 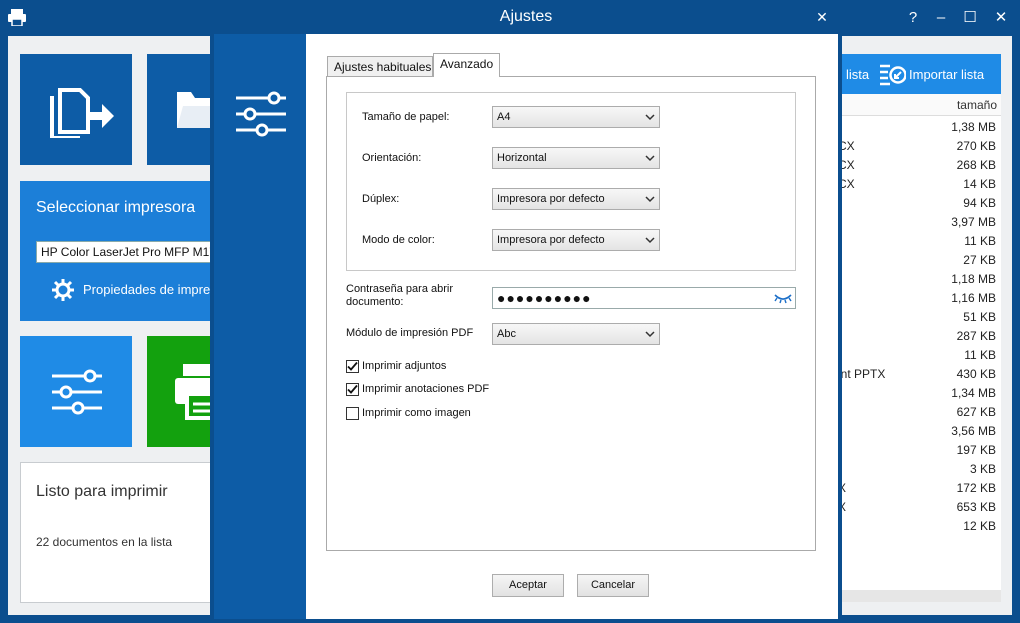 What do you see at coordinates (919, 374) in the screenshot?
I see `list-item: int PPTX 430 KB` at bounding box center [919, 374].